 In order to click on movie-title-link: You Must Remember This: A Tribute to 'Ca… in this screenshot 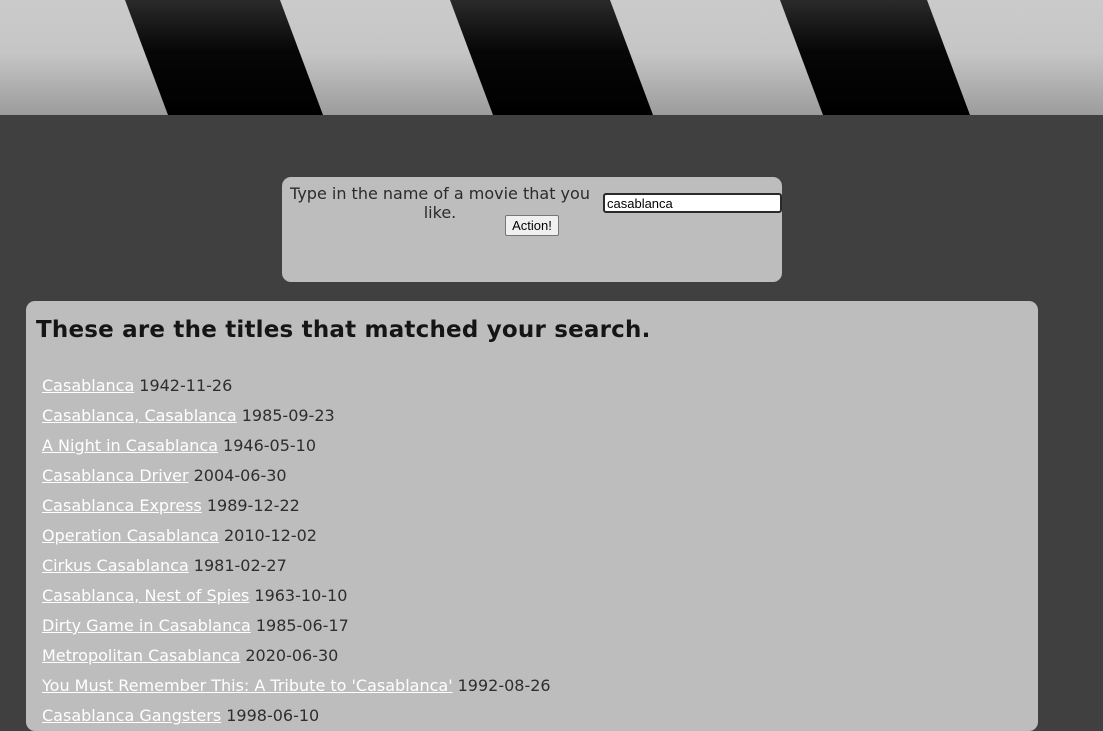, I will do `click(247, 685)`.